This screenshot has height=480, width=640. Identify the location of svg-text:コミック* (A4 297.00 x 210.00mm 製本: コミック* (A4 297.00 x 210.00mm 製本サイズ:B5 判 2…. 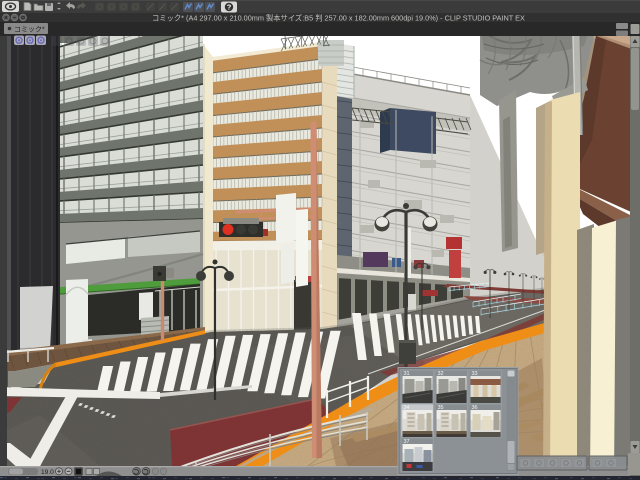
(338, 18).